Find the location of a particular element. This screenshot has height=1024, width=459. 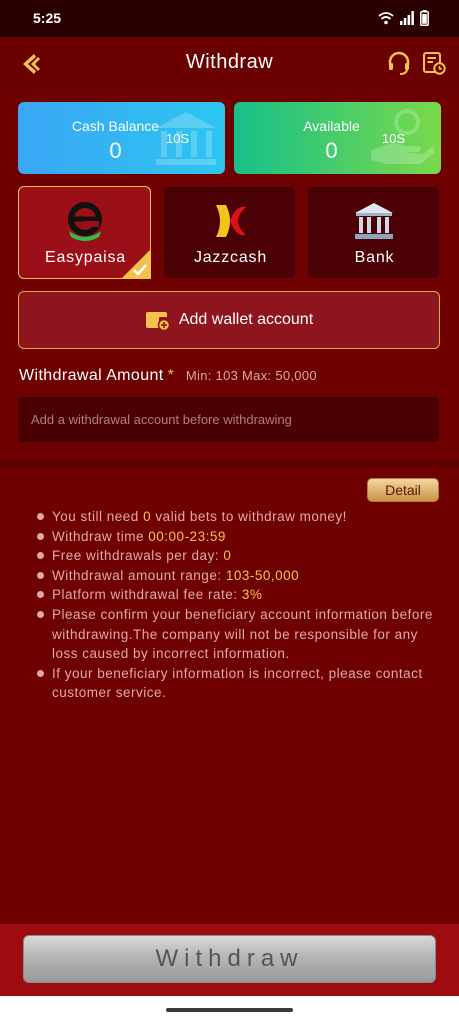

method-easypaisa: Easypaisa is located at coordinates (84, 232).